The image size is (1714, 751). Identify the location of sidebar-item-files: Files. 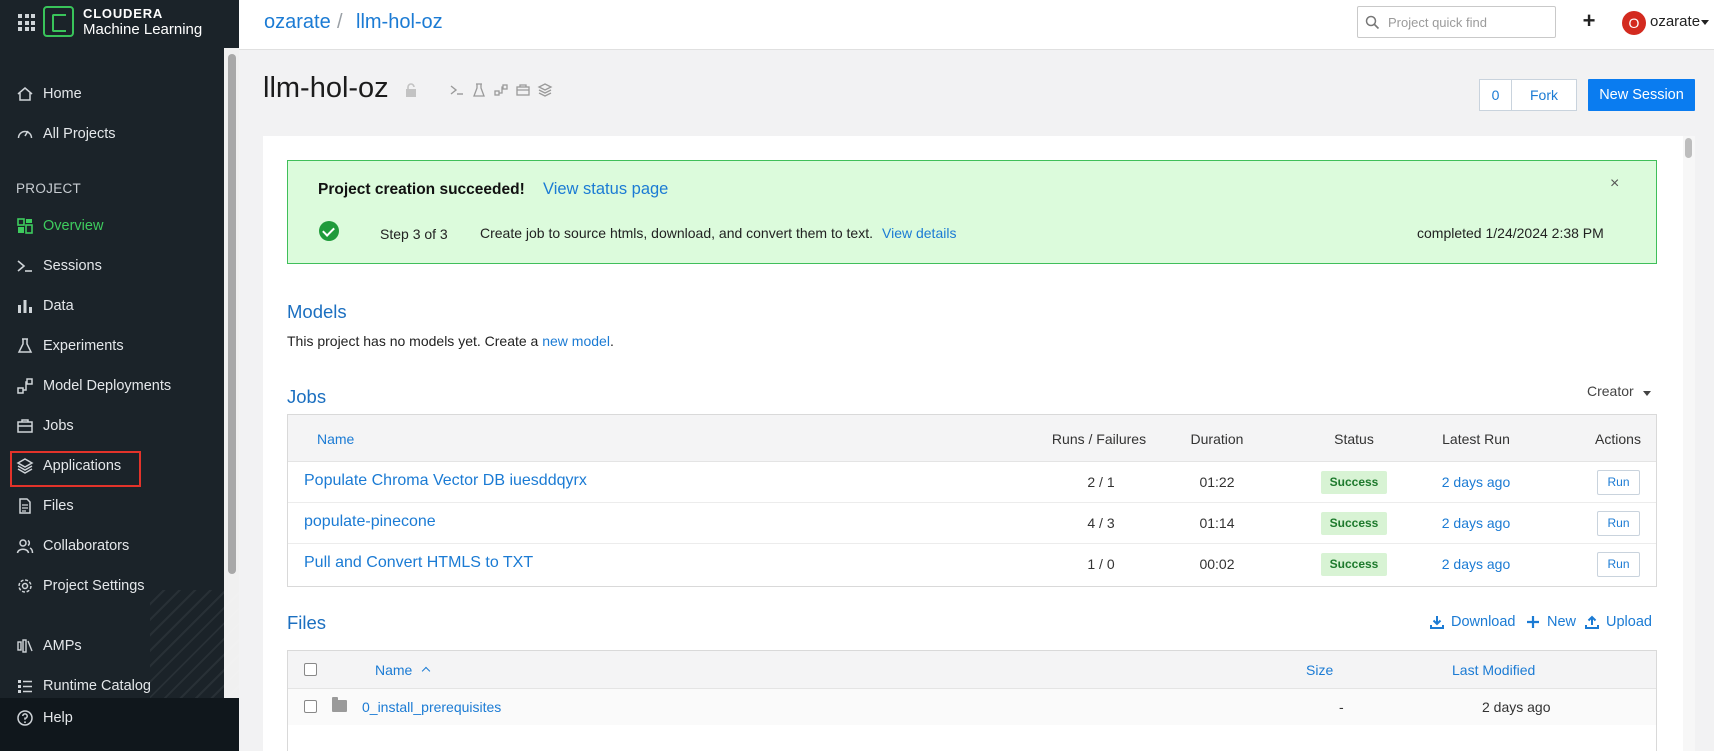
(116, 506).